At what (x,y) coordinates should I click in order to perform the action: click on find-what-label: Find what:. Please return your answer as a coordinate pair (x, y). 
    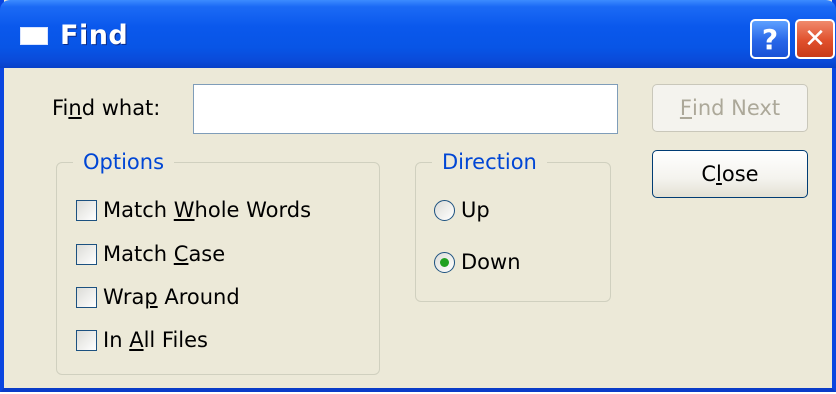
    Looking at the image, I should click on (106, 108).